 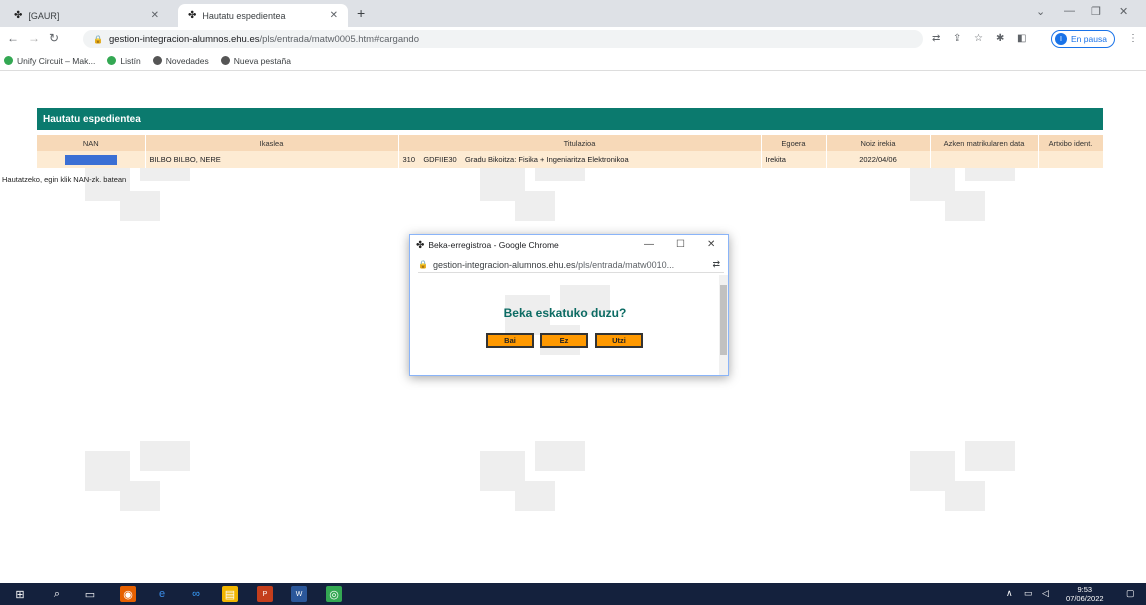 What do you see at coordinates (1009, 593) in the screenshot?
I see `tray-expand-icon: ∧` at bounding box center [1009, 593].